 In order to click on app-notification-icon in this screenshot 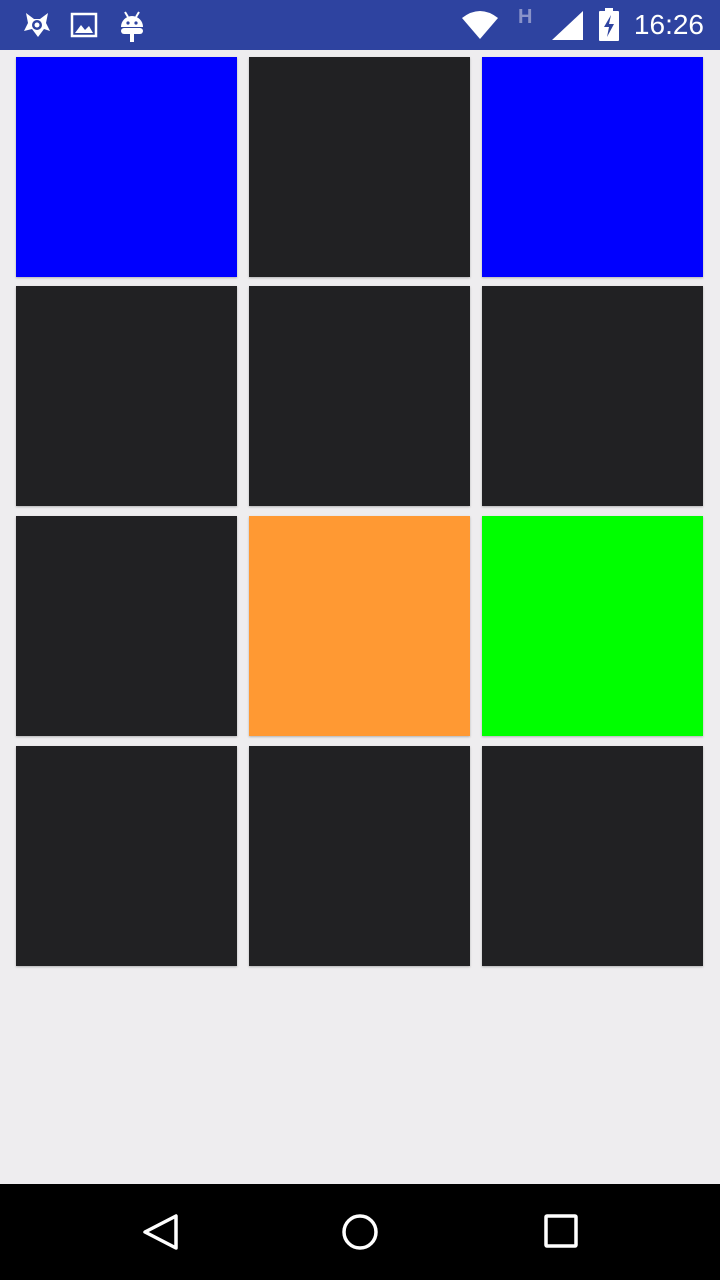, I will do `click(37, 27)`.